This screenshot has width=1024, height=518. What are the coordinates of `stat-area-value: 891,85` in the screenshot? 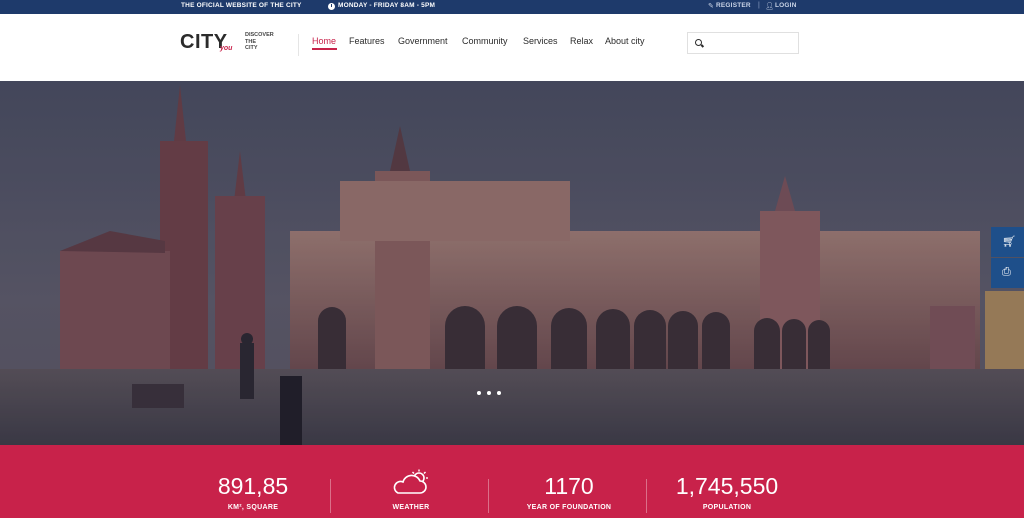 It's located at (253, 486).